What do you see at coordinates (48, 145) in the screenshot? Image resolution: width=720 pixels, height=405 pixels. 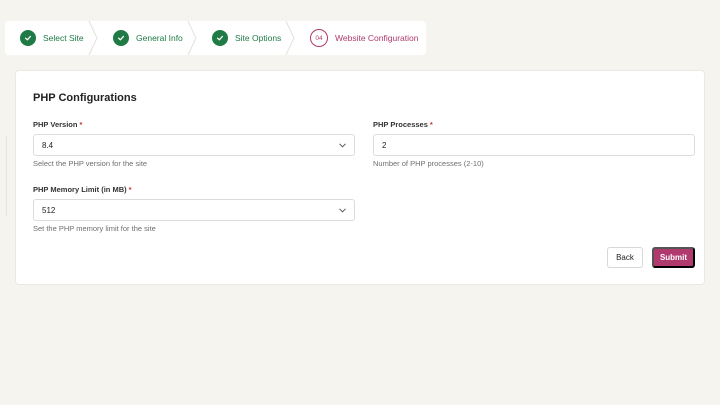 I see `selected-value: 8.4` at bounding box center [48, 145].